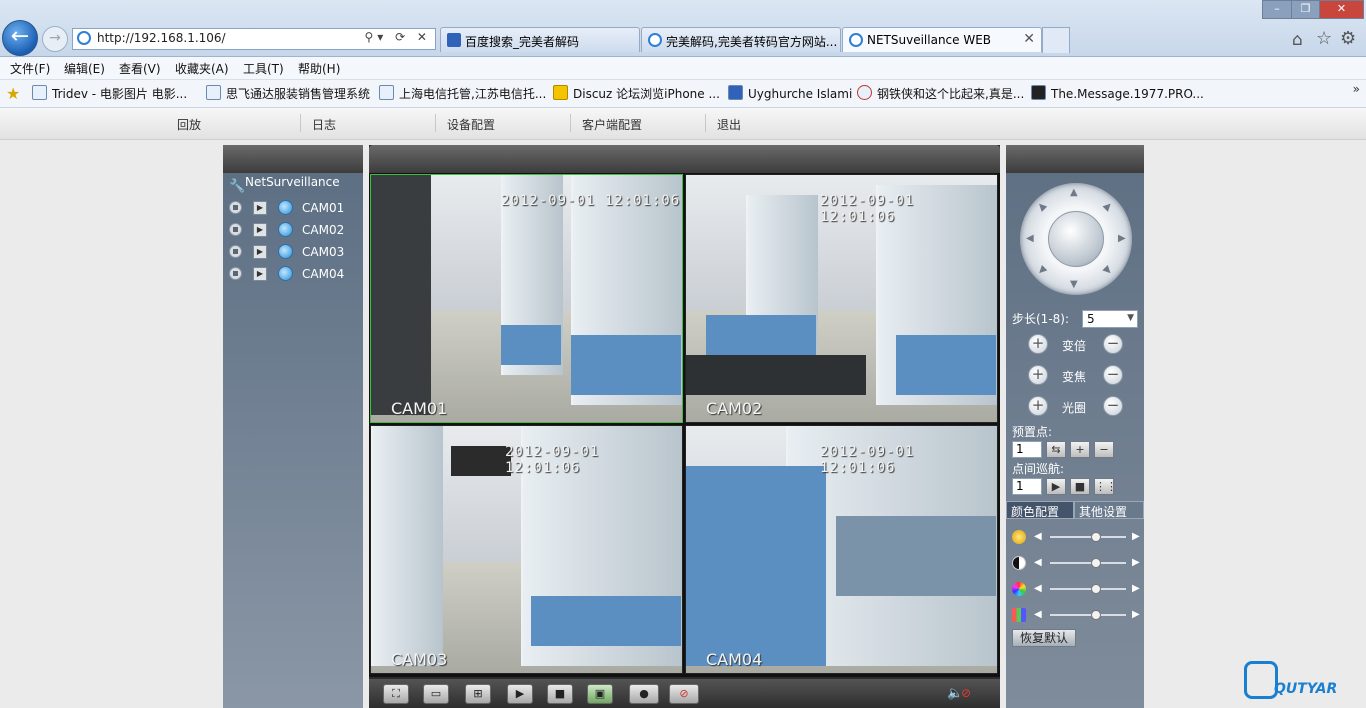 Image resolution: width=1366 pixels, height=708 pixels. What do you see at coordinates (396, 694) in the screenshot?
I see `fullscreen-icon: ⛶` at bounding box center [396, 694].